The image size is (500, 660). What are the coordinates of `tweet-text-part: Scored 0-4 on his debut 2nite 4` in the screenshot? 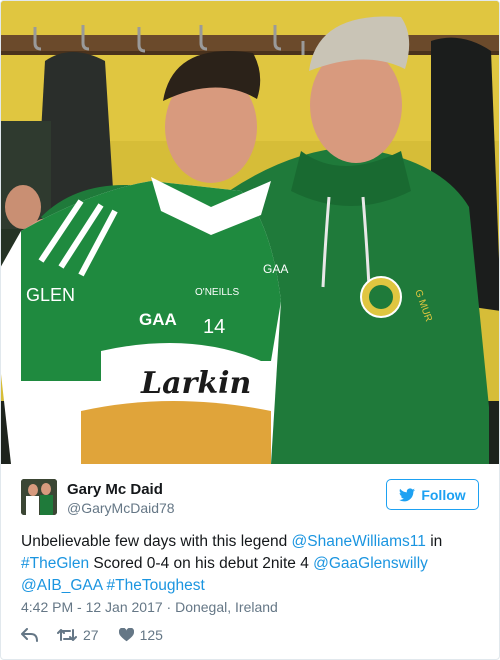 It's located at (201, 563).